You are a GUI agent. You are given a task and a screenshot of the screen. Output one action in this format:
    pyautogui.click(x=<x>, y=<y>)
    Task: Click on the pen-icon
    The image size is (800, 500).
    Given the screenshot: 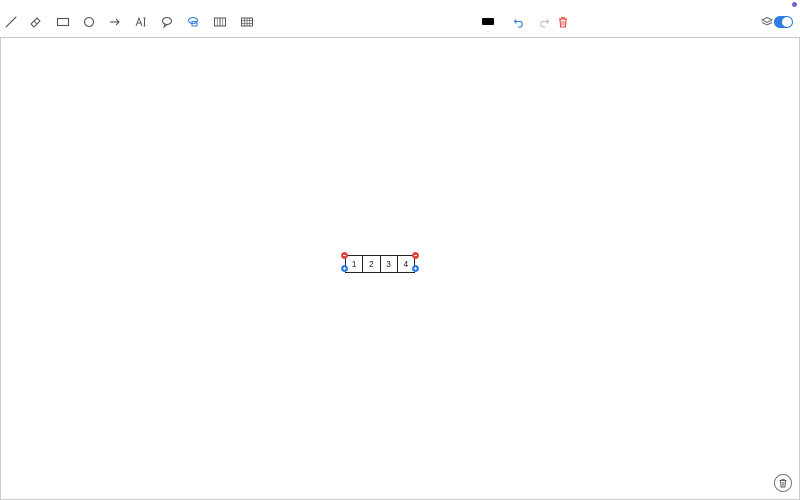 What is the action you would take?
    pyautogui.click(x=11, y=22)
    